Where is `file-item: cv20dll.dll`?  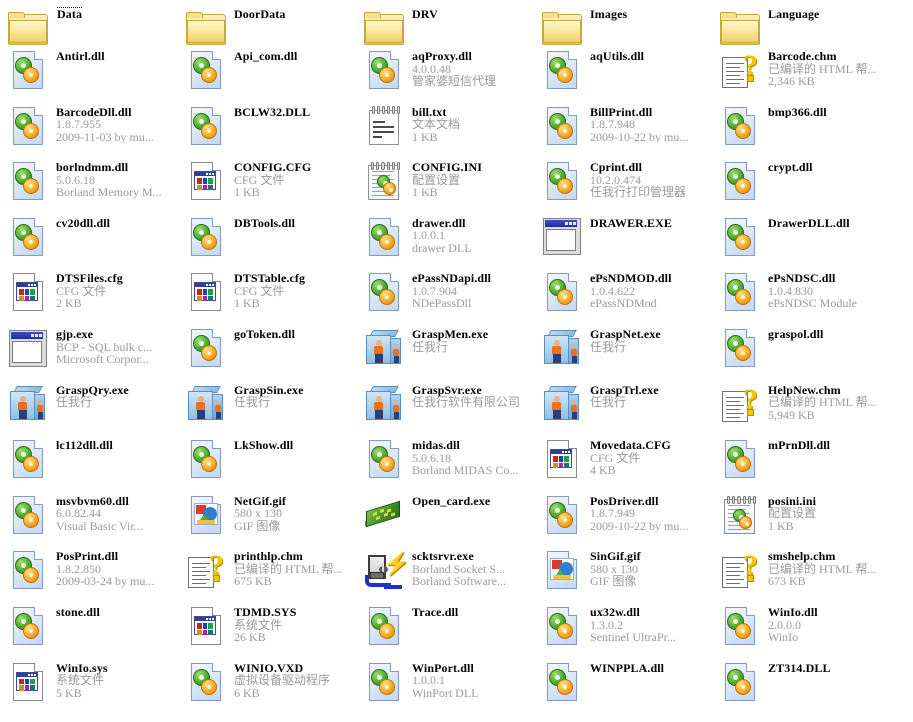 file-item: cv20dll.dll is located at coordinates (95, 242).